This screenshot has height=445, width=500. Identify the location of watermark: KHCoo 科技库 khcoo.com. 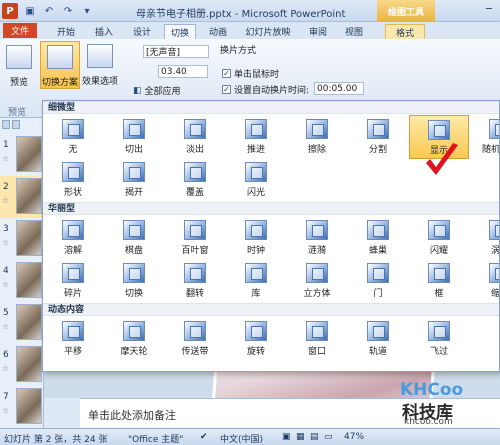
(449, 404).